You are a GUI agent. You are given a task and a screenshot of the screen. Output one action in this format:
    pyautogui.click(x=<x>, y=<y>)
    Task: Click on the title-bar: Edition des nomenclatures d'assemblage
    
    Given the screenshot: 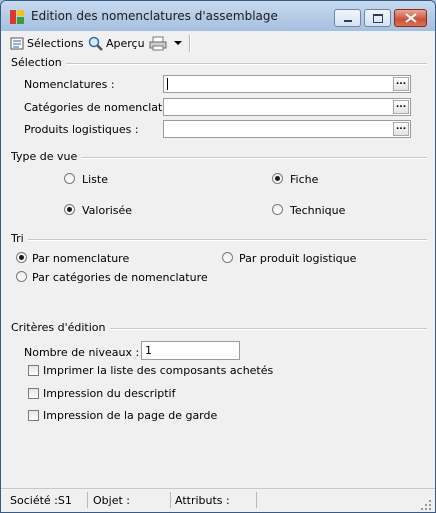 What is the action you would take?
    pyautogui.click(x=218, y=16)
    